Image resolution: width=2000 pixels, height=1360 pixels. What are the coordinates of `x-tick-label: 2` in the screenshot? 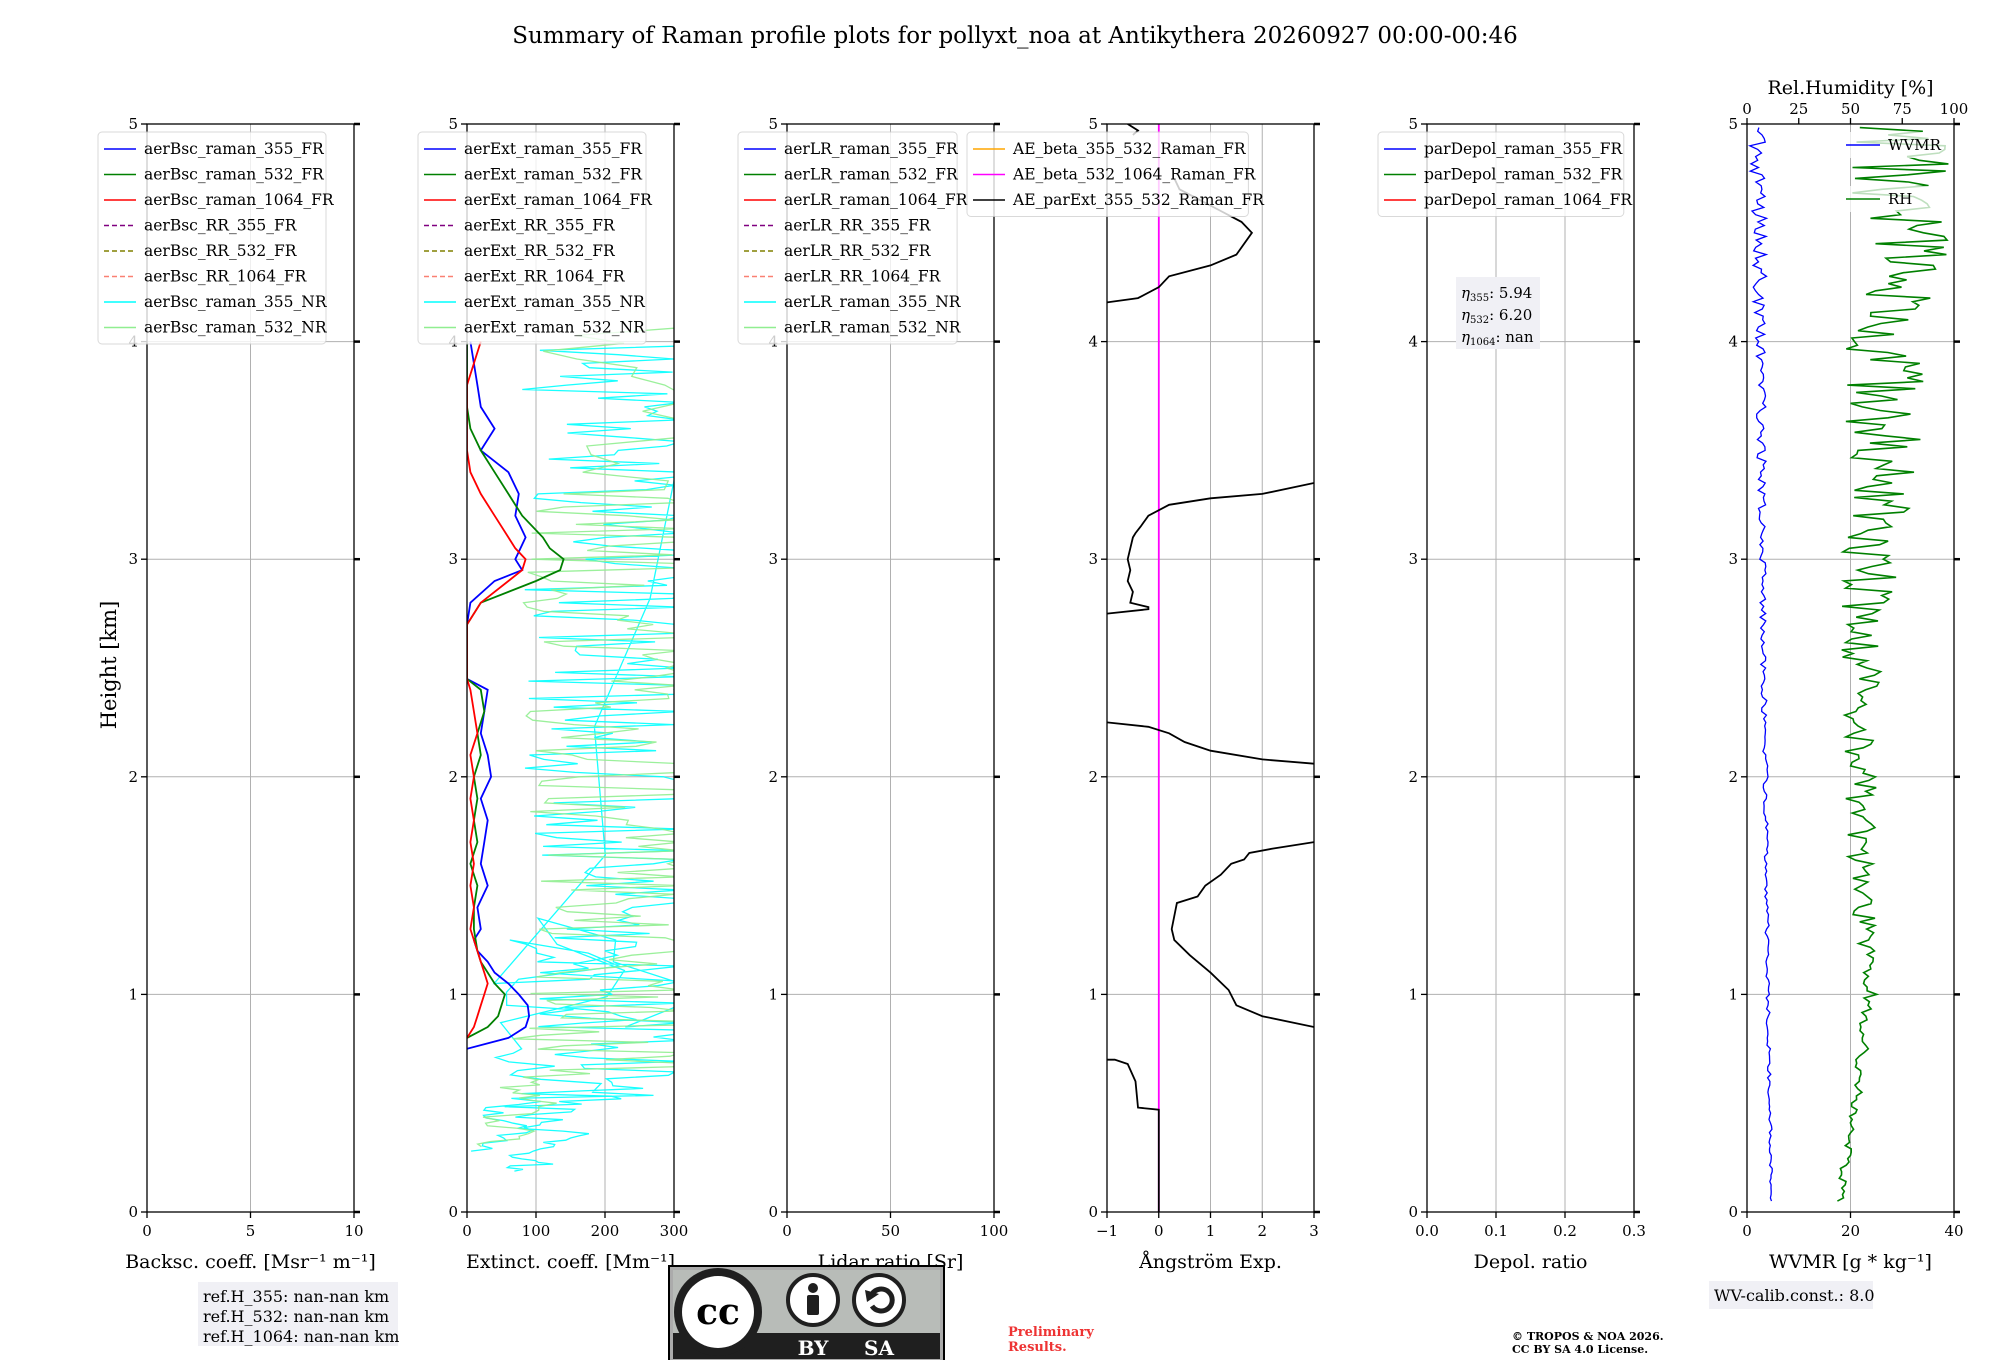 It's located at (1262, 1231).